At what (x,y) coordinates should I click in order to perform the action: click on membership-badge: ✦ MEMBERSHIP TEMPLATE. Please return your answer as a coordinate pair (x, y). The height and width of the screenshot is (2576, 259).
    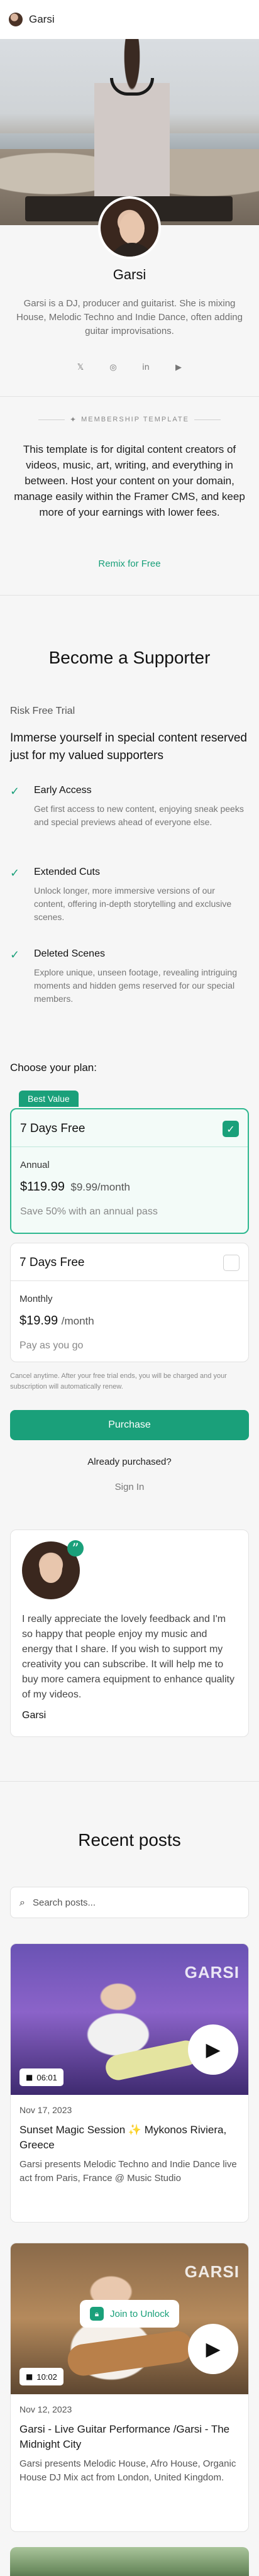
    Looking at the image, I should click on (129, 419).